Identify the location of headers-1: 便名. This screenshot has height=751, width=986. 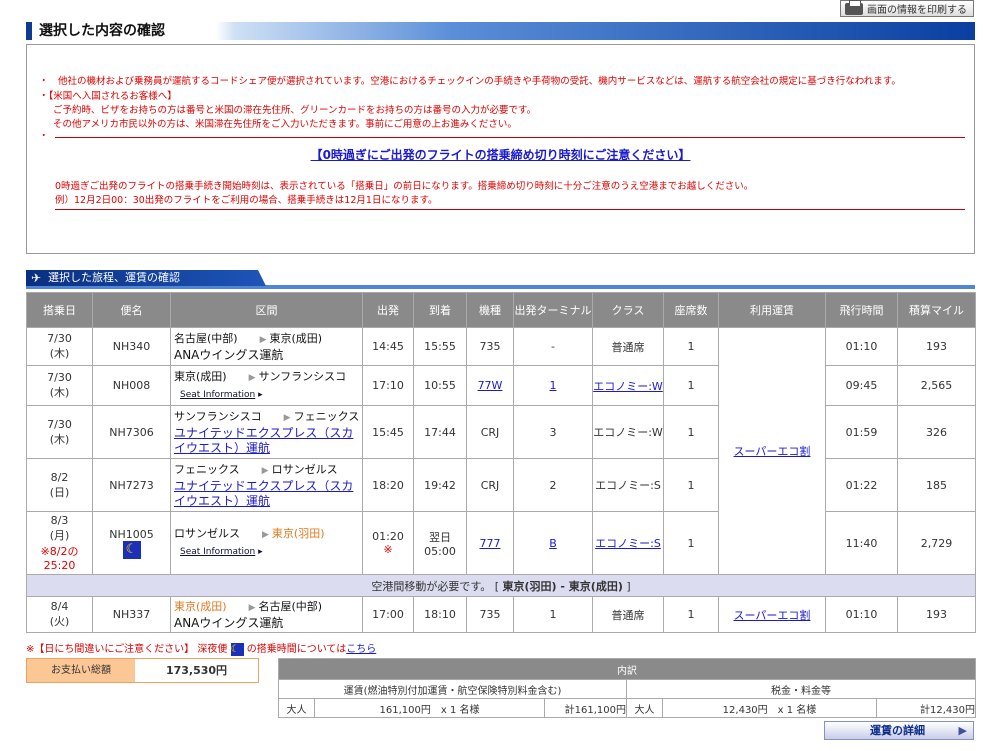
(131, 310).